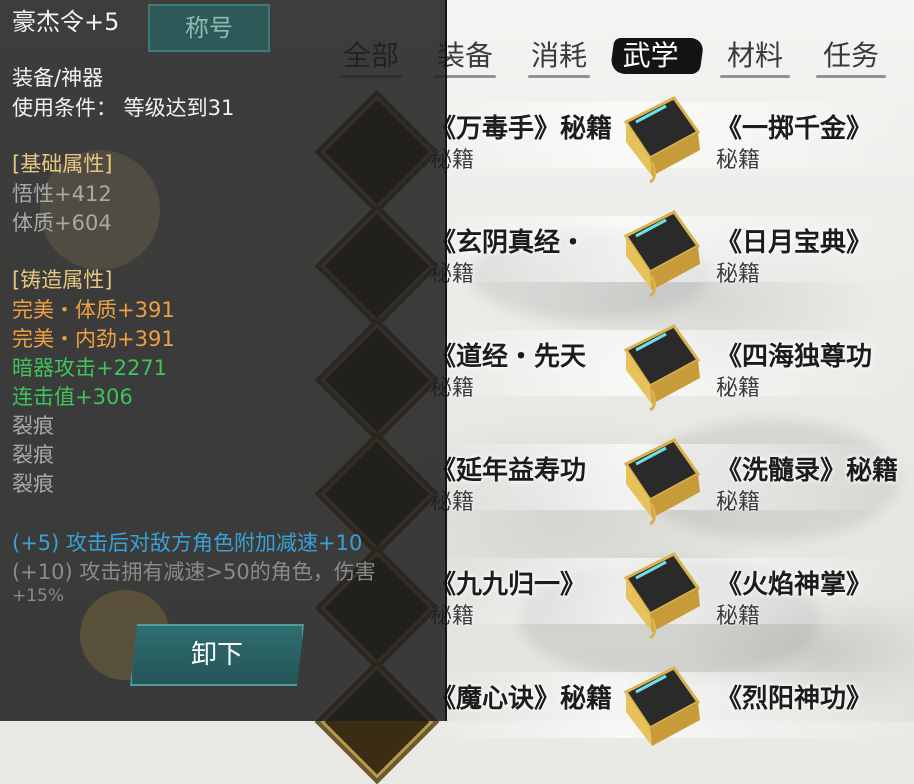  What do you see at coordinates (794, 126) in the screenshot?
I see `book-name: 《一掷千金》` at bounding box center [794, 126].